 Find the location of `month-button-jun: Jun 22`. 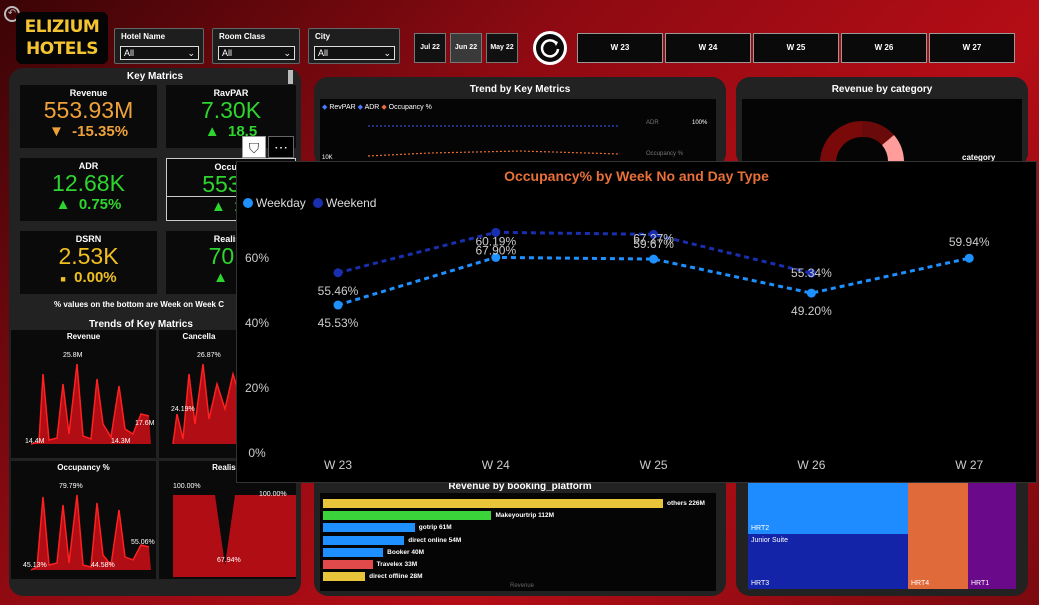

month-button-jun: Jun 22 is located at coordinates (466, 48).